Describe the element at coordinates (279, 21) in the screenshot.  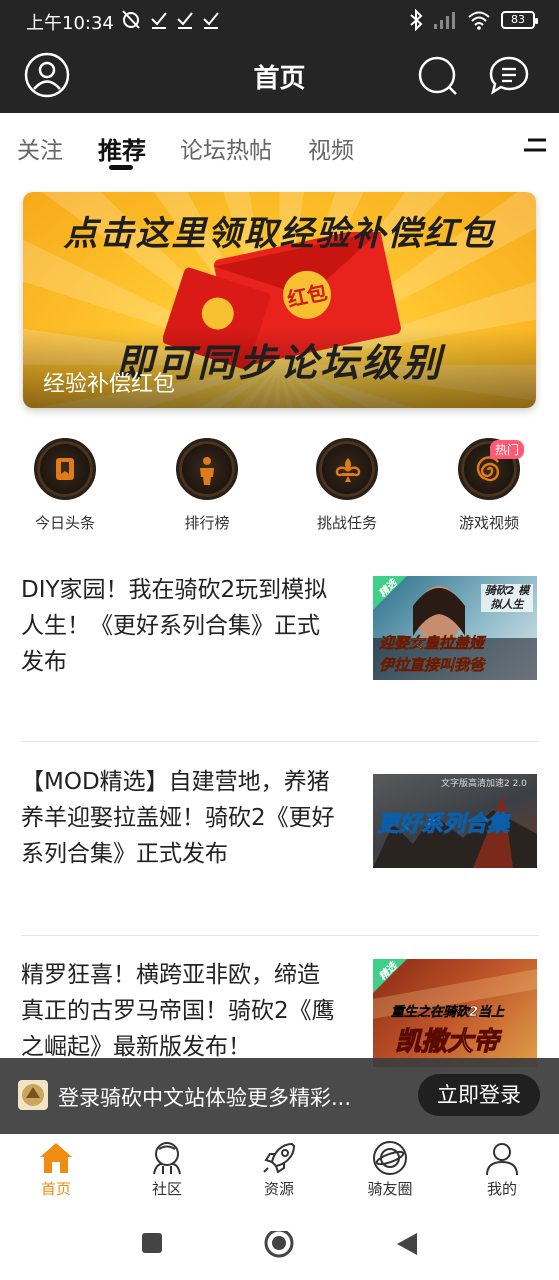
I see `status-bar: 上午10:34 83` at that location.